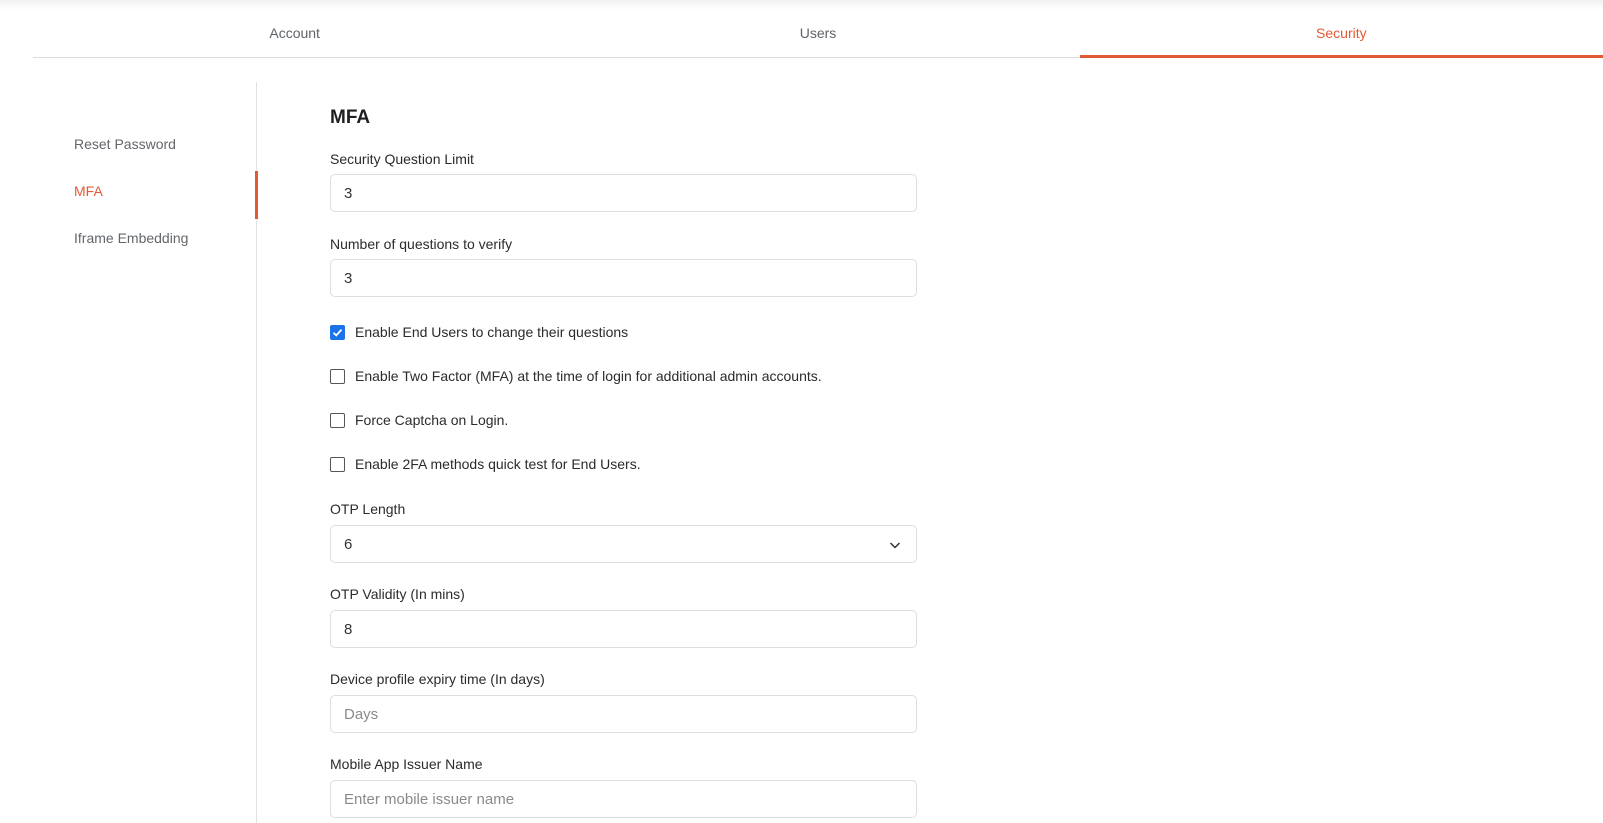  Describe the element at coordinates (337, 464) in the screenshot. I see `checkbox-2fa-quick-test` at that location.